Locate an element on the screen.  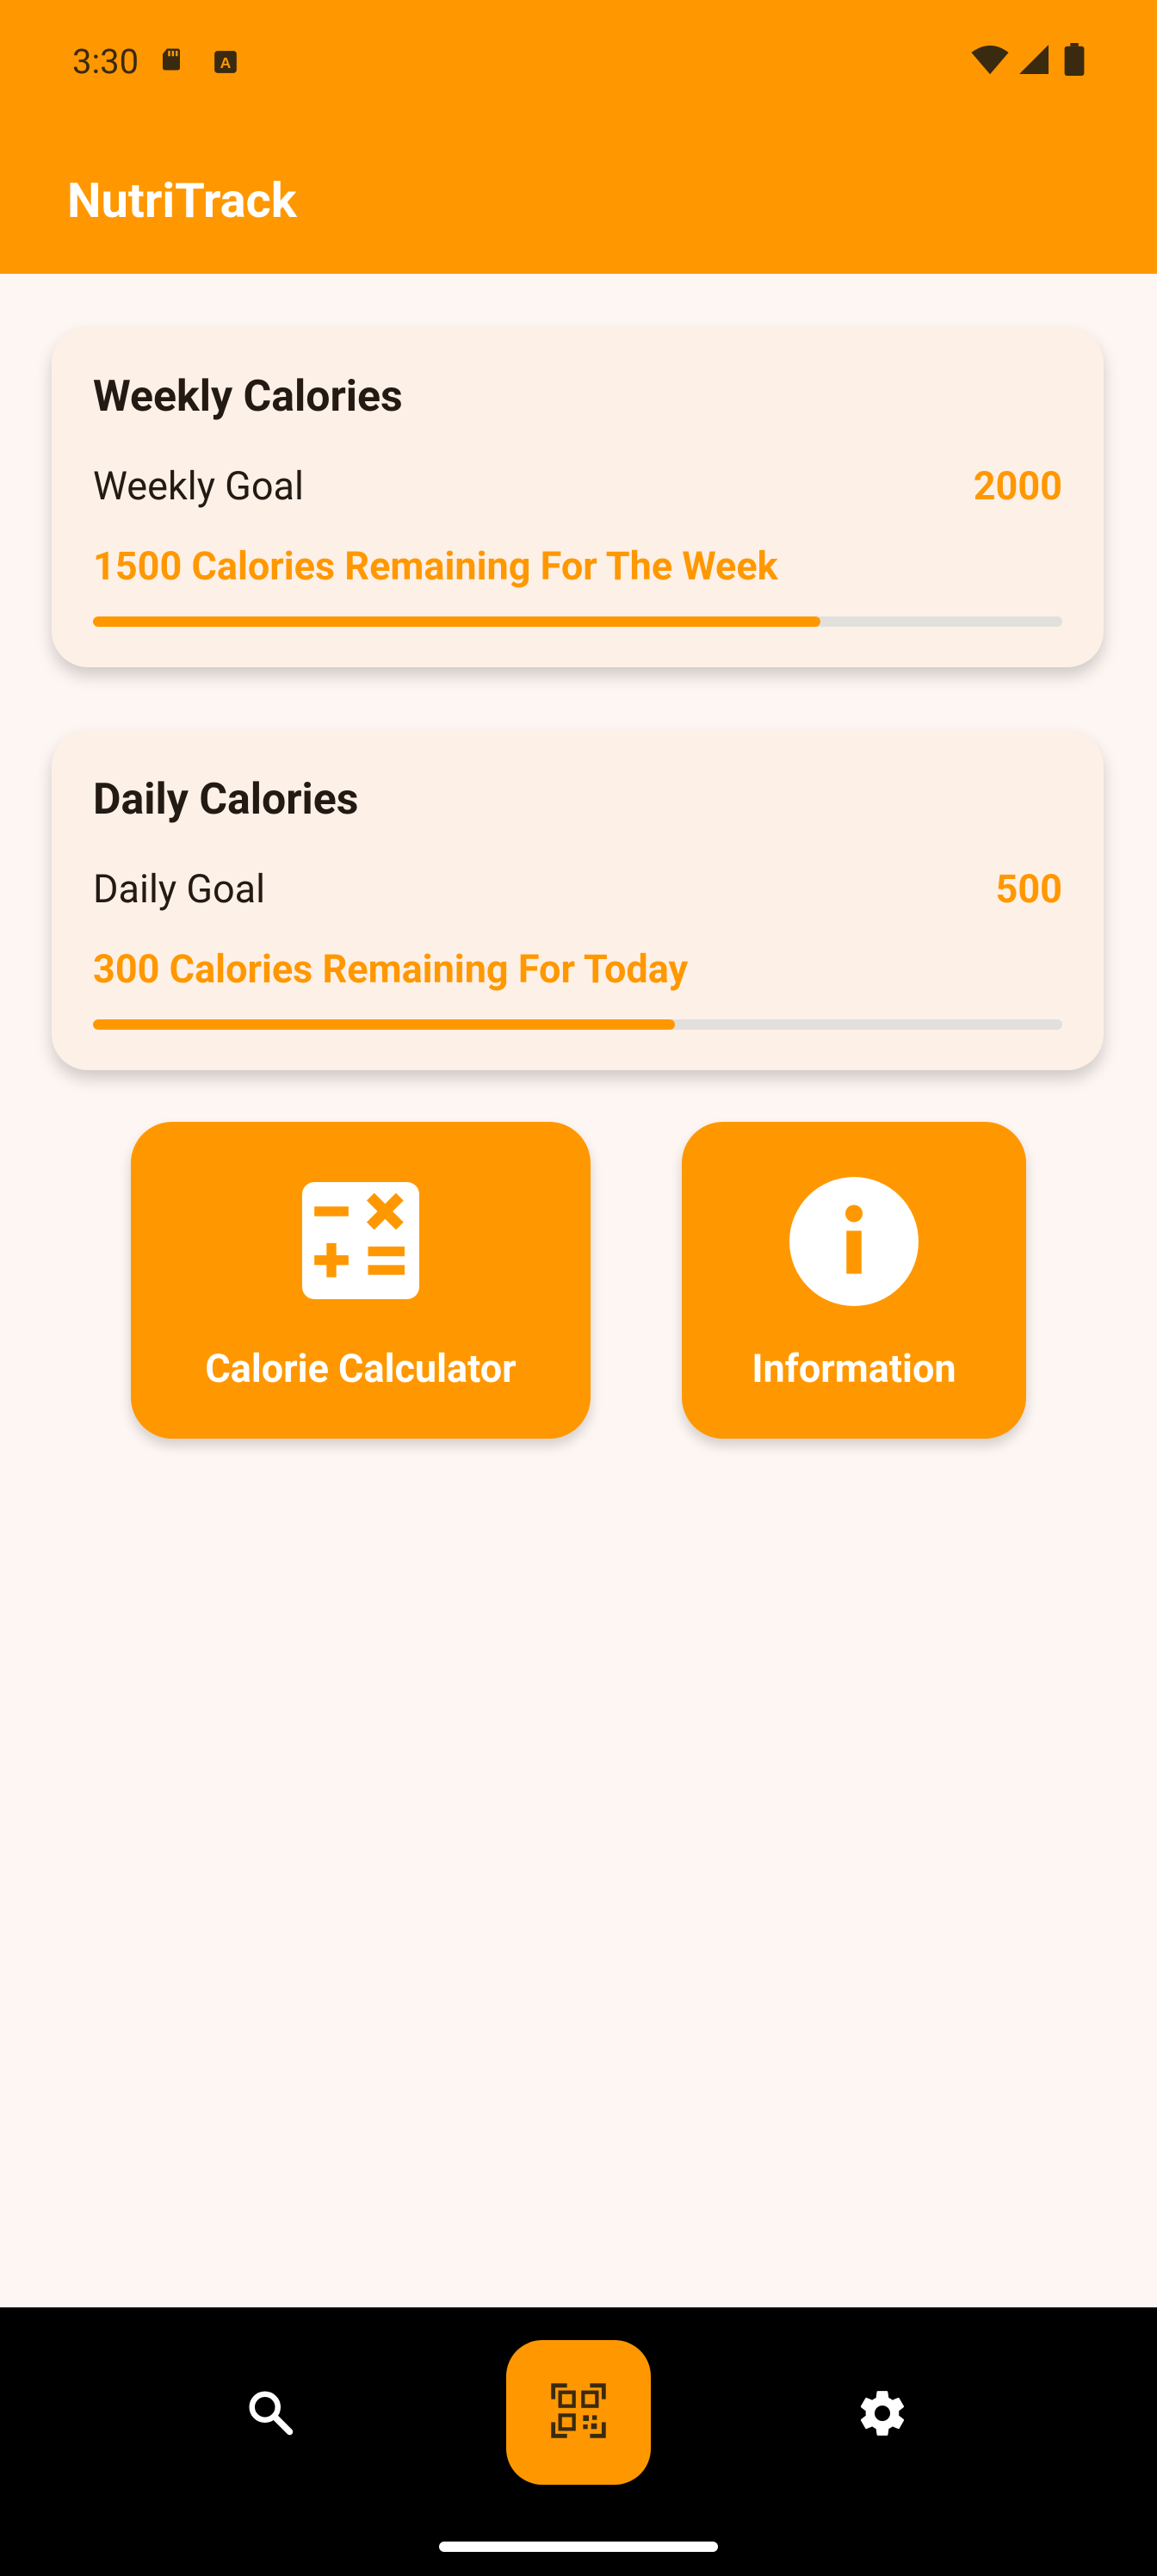
battery-icon is located at coordinates (1075, 61).